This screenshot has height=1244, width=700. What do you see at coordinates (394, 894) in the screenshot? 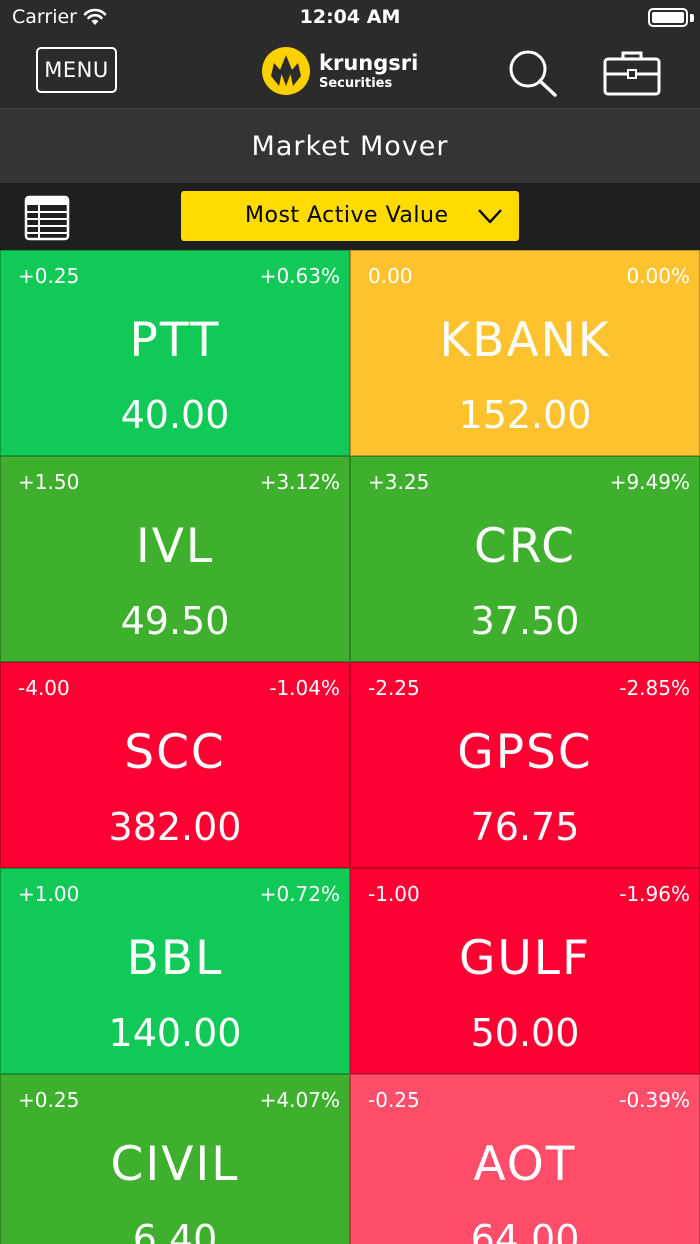
I see `price-change: -1.00` at bounding box center [394, 894].